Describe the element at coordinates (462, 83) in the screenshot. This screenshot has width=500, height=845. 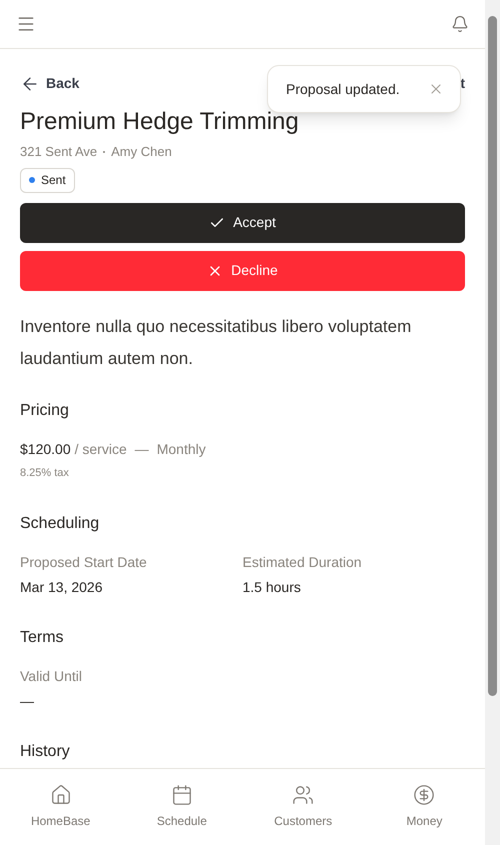
I see `header-link: t` at that location.